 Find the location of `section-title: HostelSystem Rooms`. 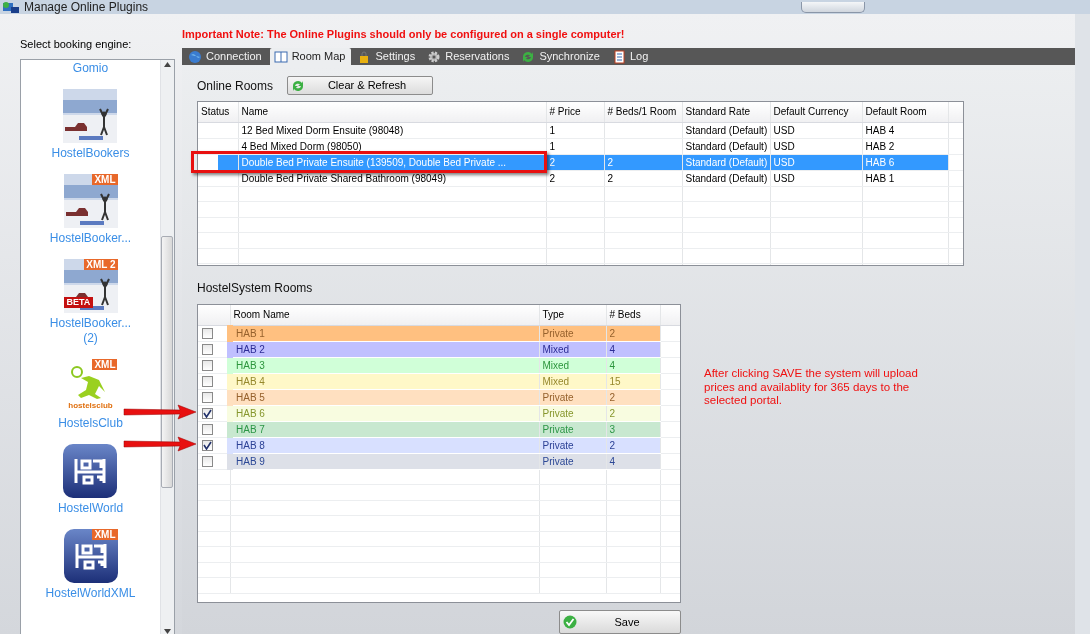

section-title: HostelSystem Rooms is located at coordinates (255, 288).